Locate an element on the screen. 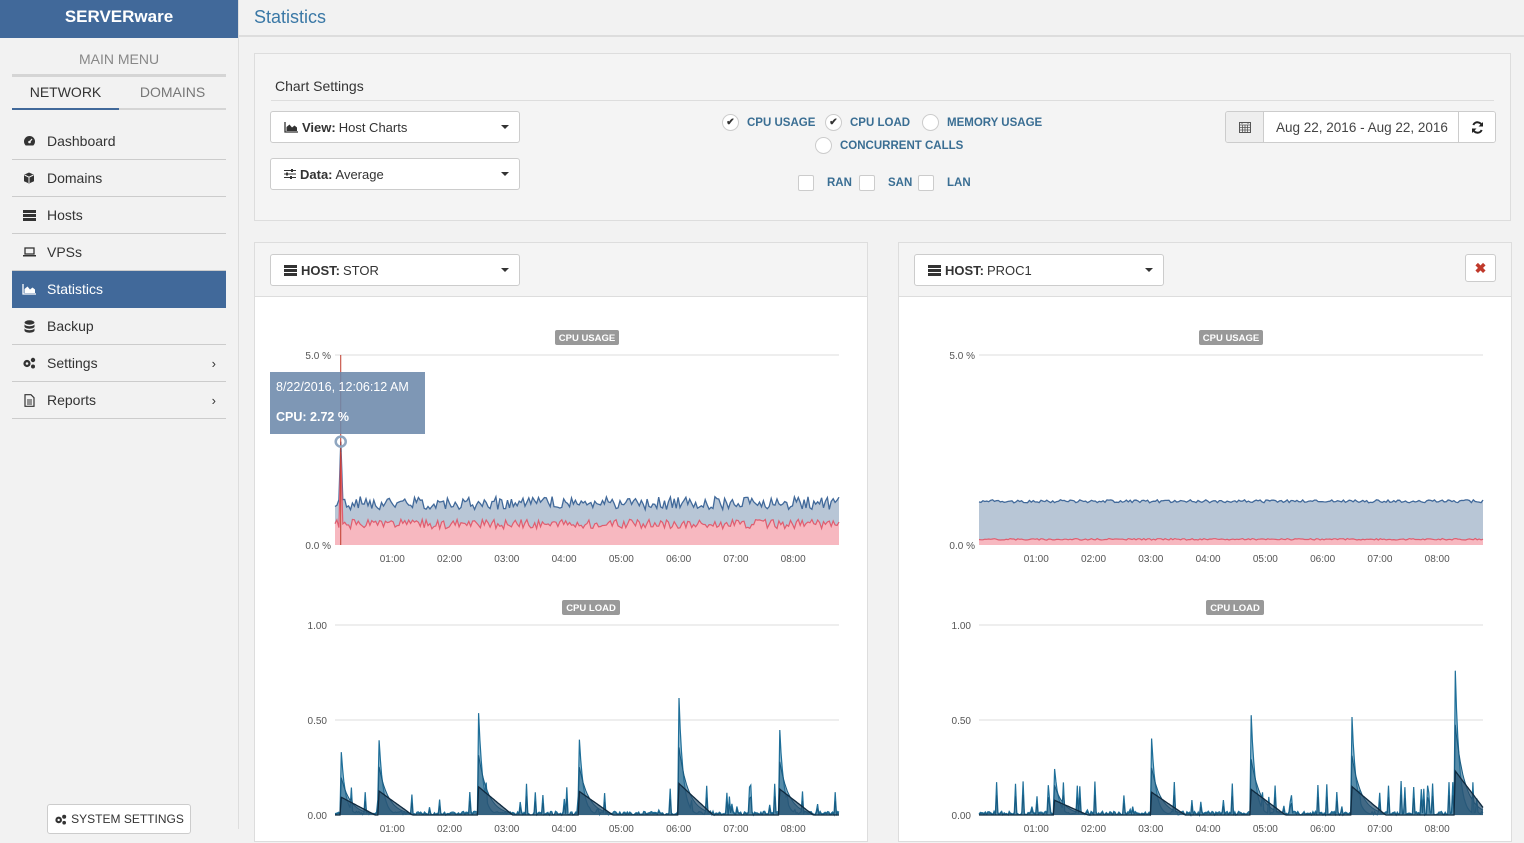 Image resolution: width=1524 pixels, height=843 pixels. laptop-icon is located at coordinates (29, 252).